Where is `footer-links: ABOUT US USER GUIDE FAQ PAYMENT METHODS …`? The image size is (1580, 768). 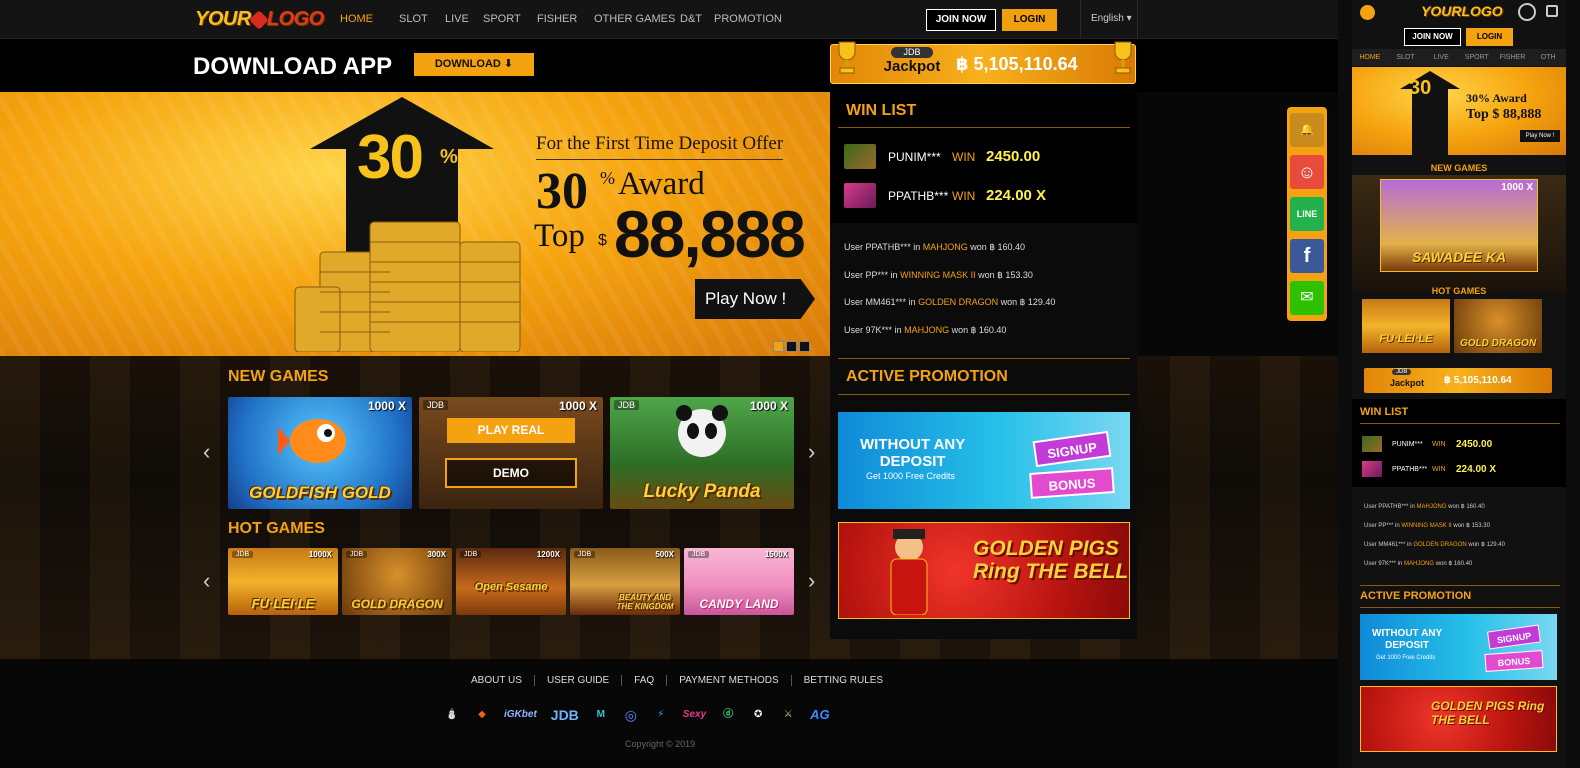 footer-links: ABOUT US USER GUIDE FAQ PAYMENT METHODS … is located at coordinates (680, 680).